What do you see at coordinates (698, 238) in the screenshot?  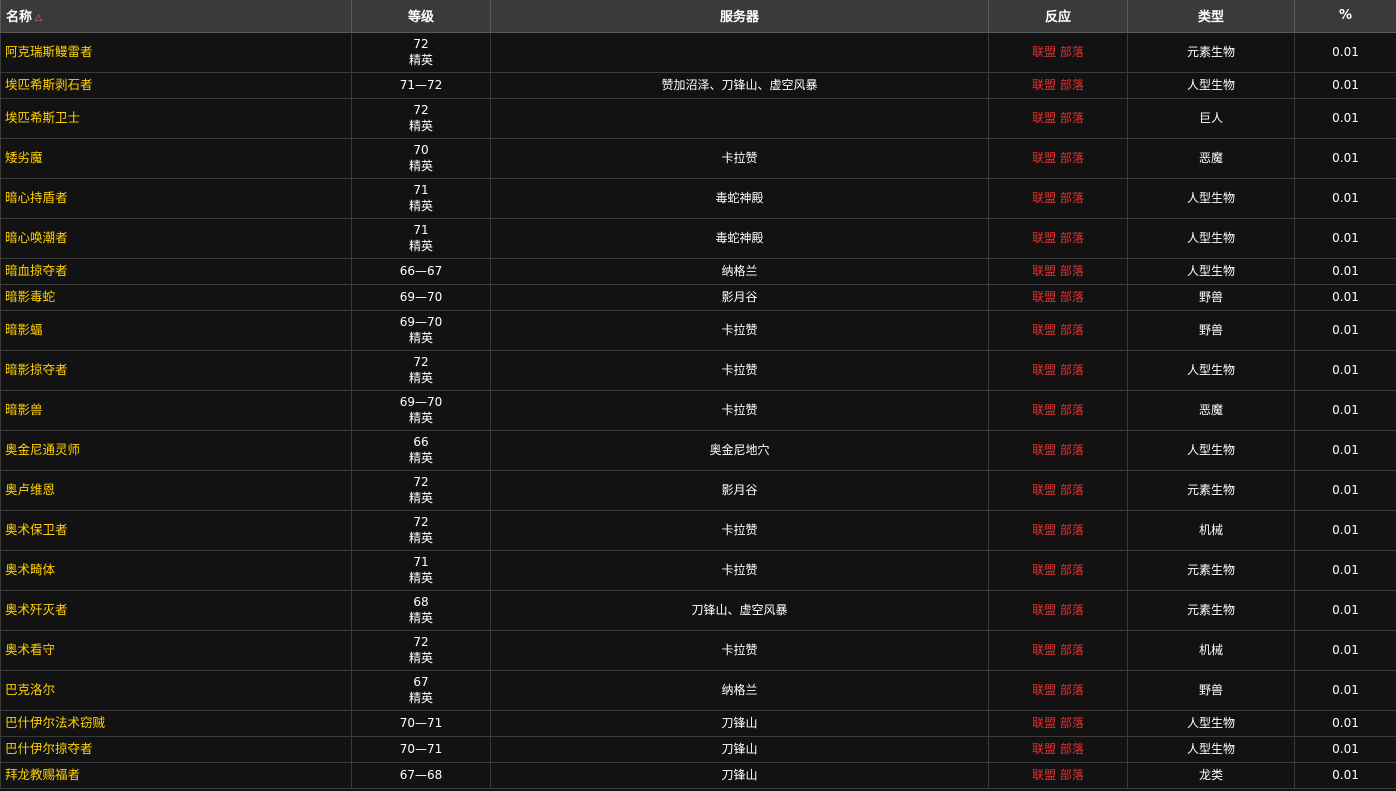 I see `table-row: 暗心唤潮者 71 精英 毒蛇神殿 联盟 部落 人型生物 0.01` at bounding box center [698, 238].